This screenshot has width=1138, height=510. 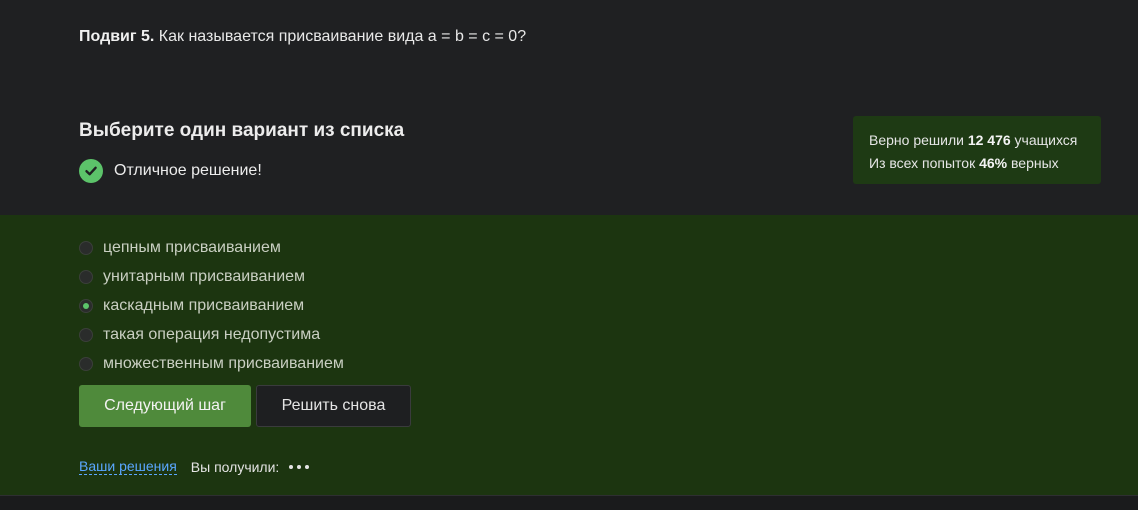 I want to click on check-circle-icon, so click(x=91, y=171).